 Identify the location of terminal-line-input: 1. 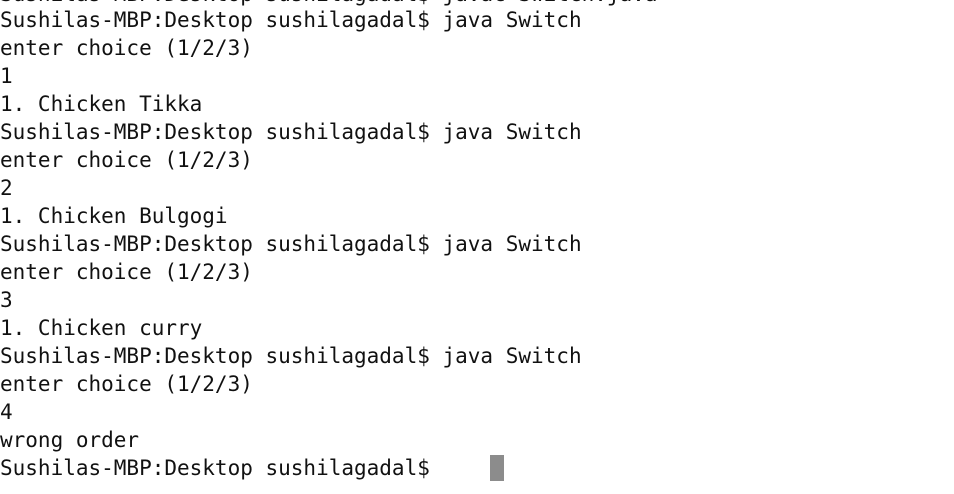
(6, 76).